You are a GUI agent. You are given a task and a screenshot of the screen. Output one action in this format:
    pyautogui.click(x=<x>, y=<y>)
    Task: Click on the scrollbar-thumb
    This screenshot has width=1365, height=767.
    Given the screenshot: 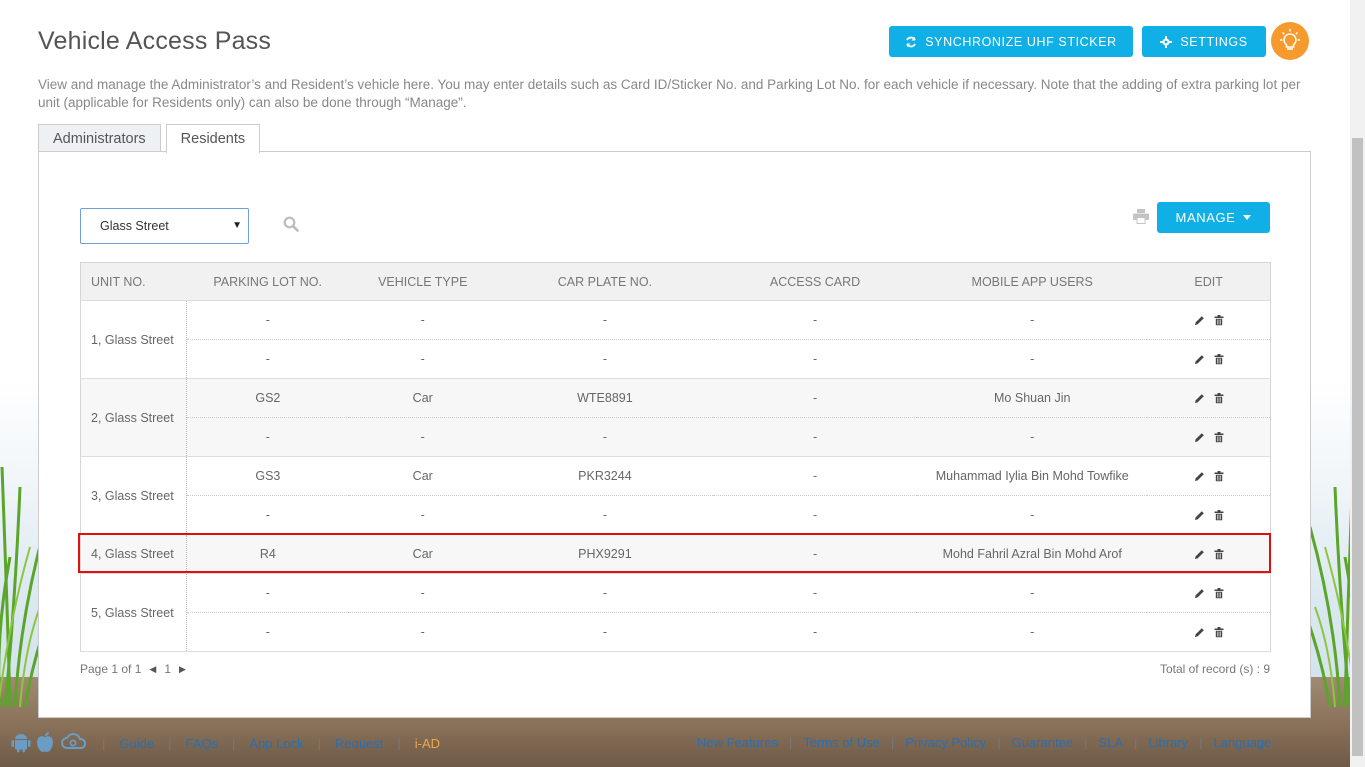 What is the action you would take?
    pyautogui.click(x=1357, y=447)
    